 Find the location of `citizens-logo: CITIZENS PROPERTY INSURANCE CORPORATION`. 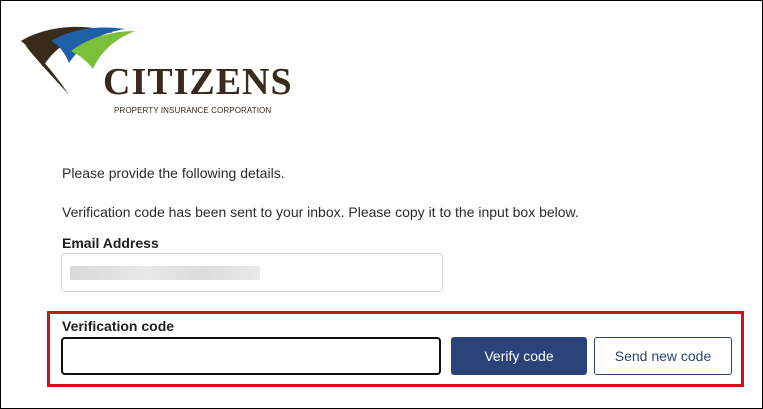

citizens-logo: CITIZENS PROPERTY INSURANCE CORPORATION is located at coordinates (154, 73).